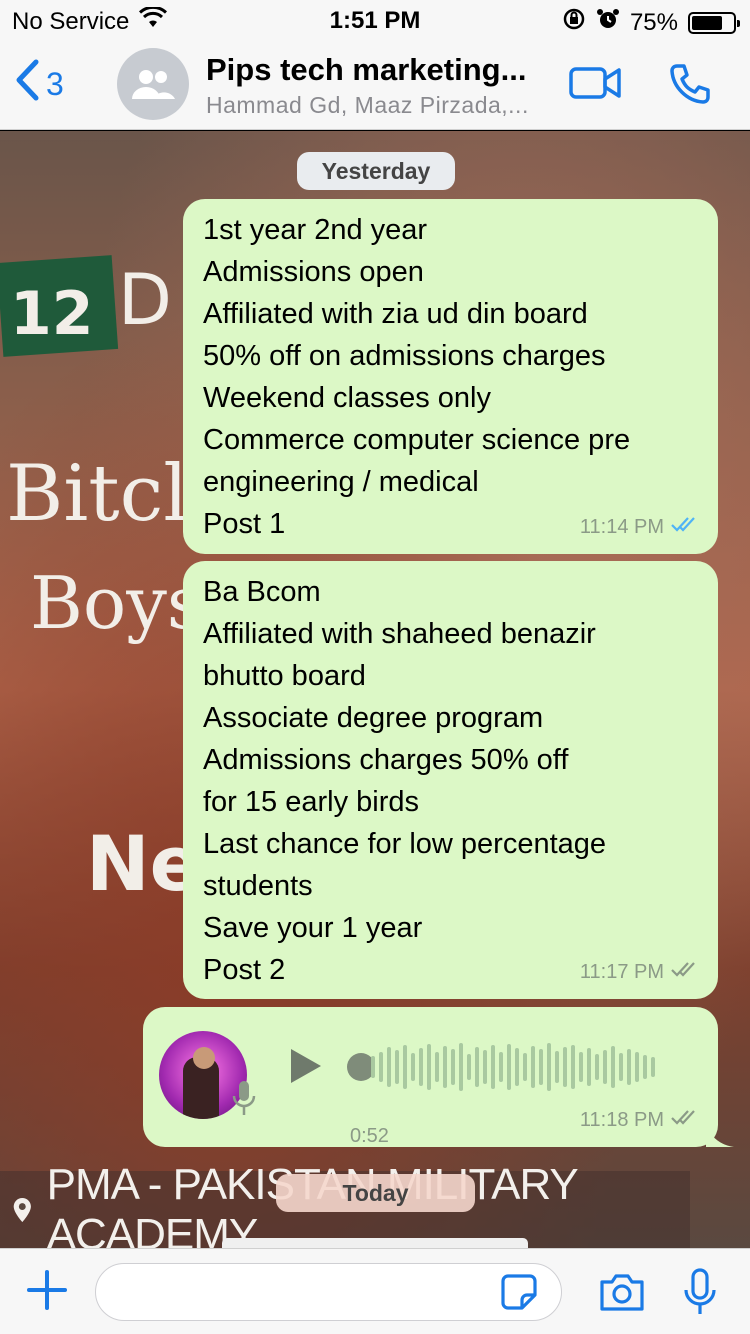  I want to click on message-line: Affiliated with zia ud din board, so click(395, 314).